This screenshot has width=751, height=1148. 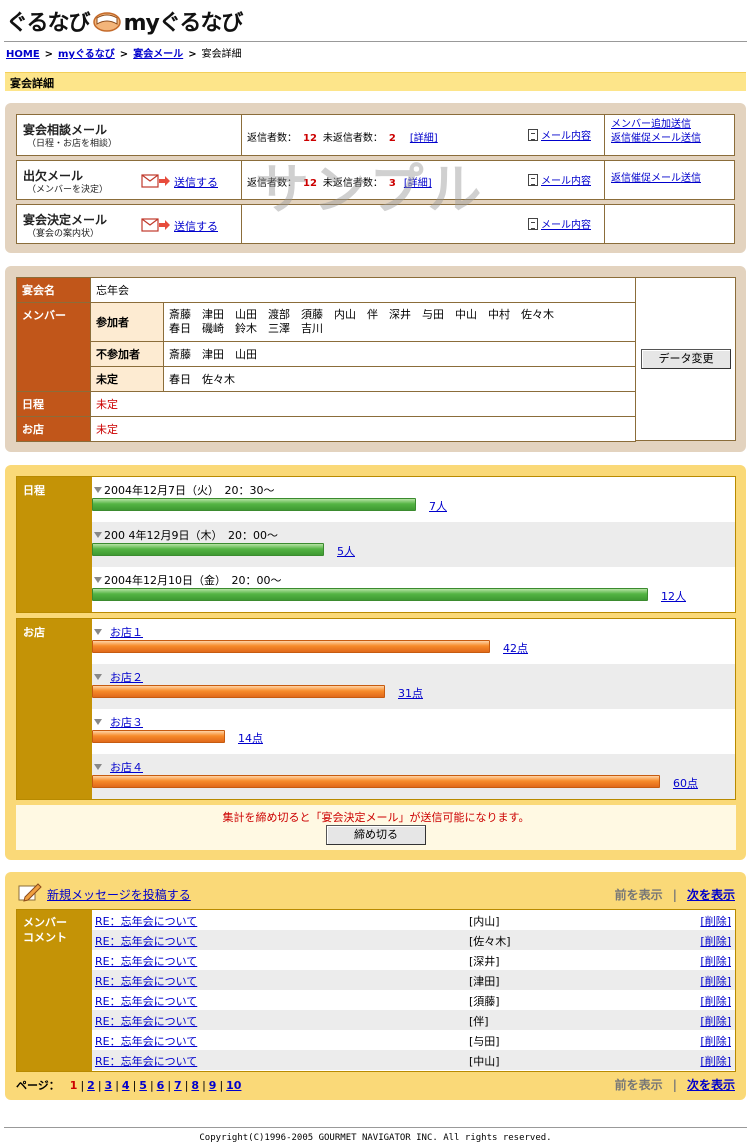 I want to click on breadcrumb-my-gurunavi: myぐるなび, so click(x=86, y=54).